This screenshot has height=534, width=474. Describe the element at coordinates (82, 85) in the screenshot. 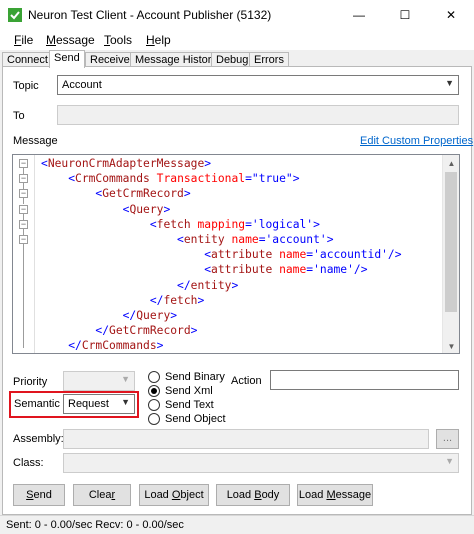

I see `topic-value: Account` at that location.